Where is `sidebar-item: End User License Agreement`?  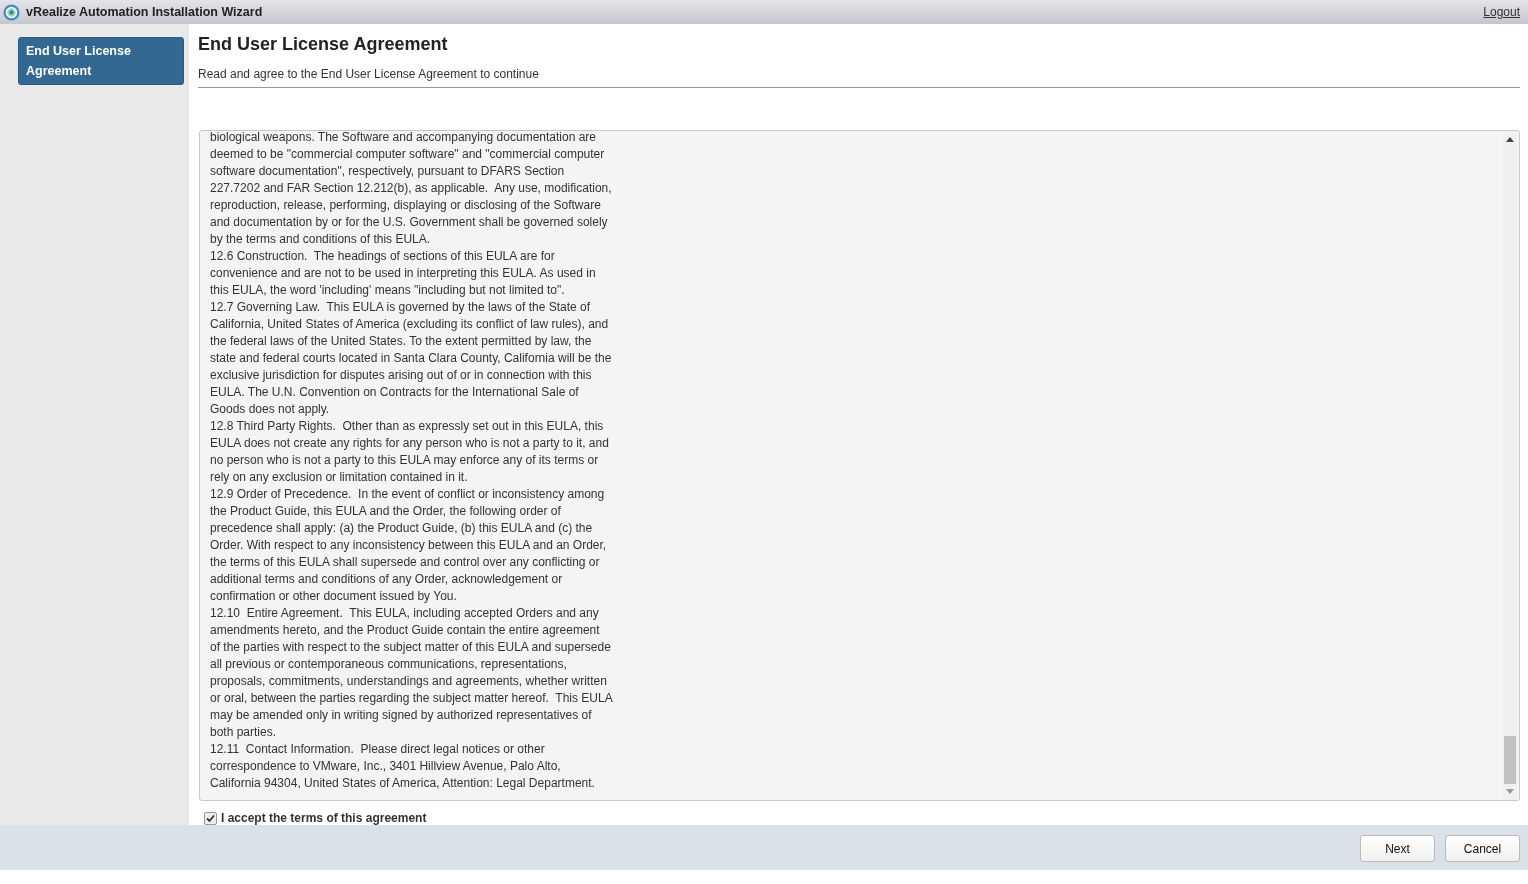 sidebar-item: End User License Agreement is located at coordinates (101, 61).